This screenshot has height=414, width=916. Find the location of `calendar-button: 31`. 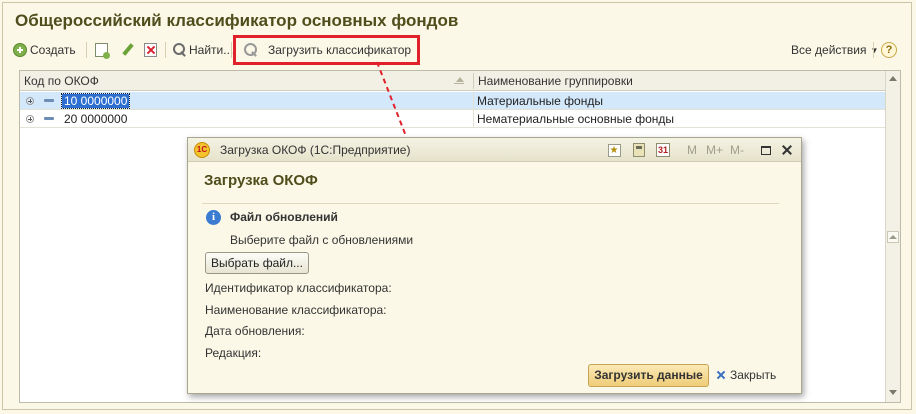

calendar-button: 31 is located at coordinates (663, 150).